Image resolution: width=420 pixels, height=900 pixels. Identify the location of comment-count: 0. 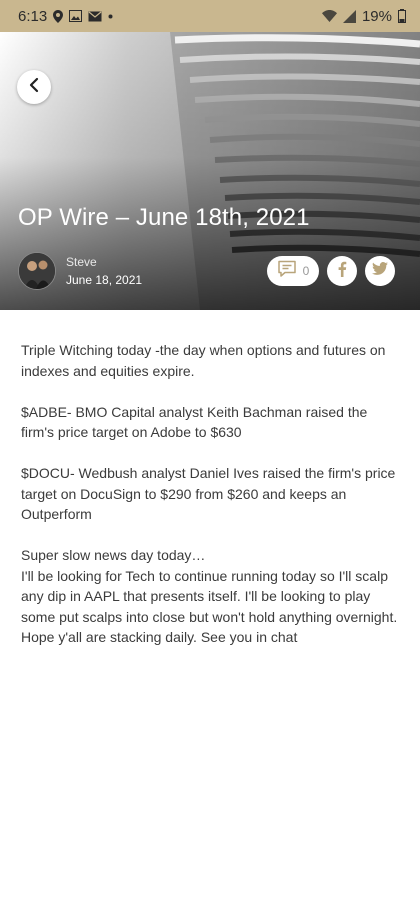
(306, 271).